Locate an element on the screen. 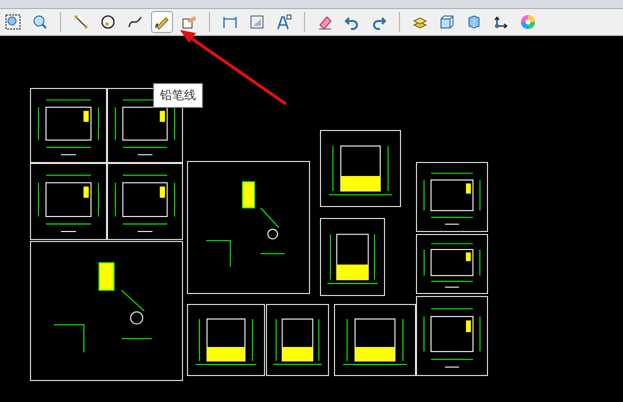 Image resolution: width=623 pixels, height=402 pixels. view-3d-icon is located at coordinates (474, 22).